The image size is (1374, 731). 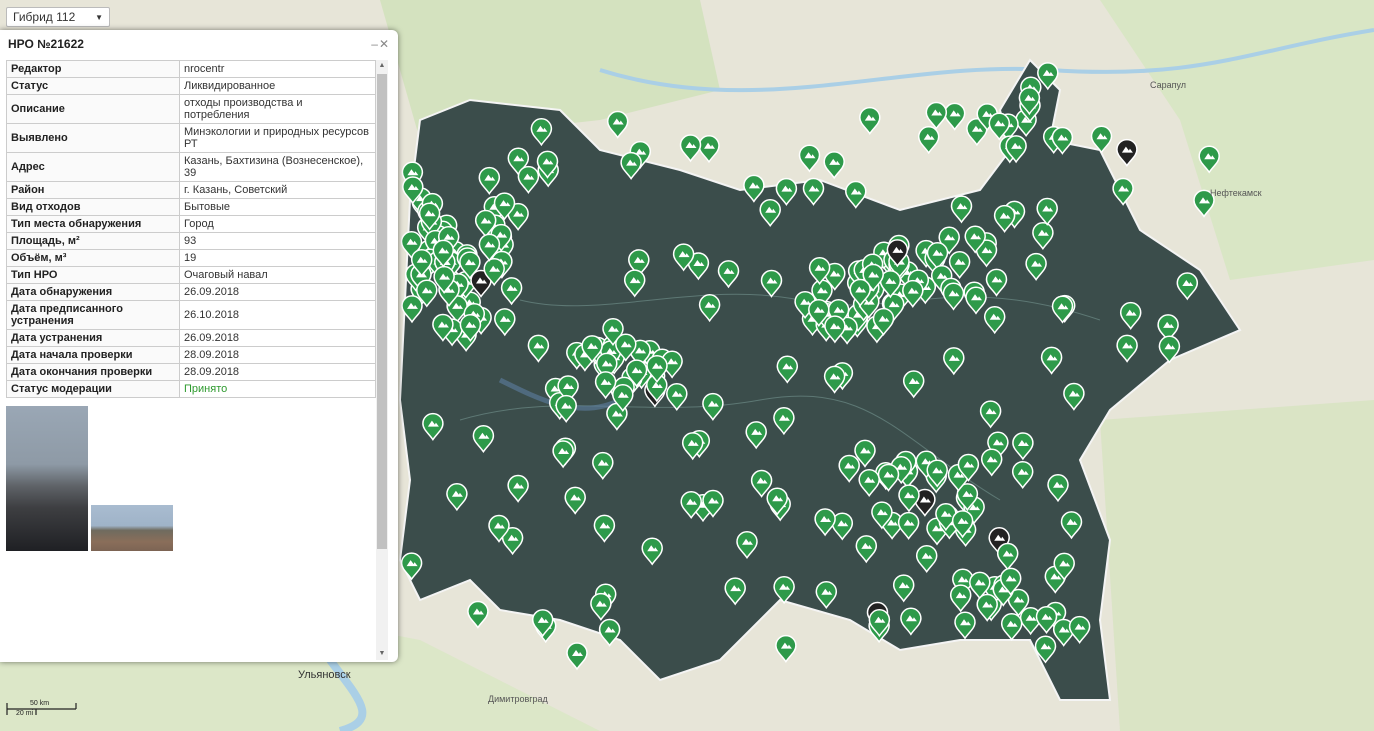 I want to click on attr-key: Вид отходов, so click(x=93, y=207).